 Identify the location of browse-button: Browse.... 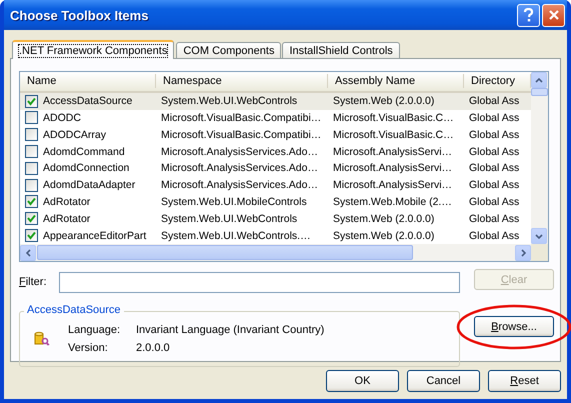
(514, 326).